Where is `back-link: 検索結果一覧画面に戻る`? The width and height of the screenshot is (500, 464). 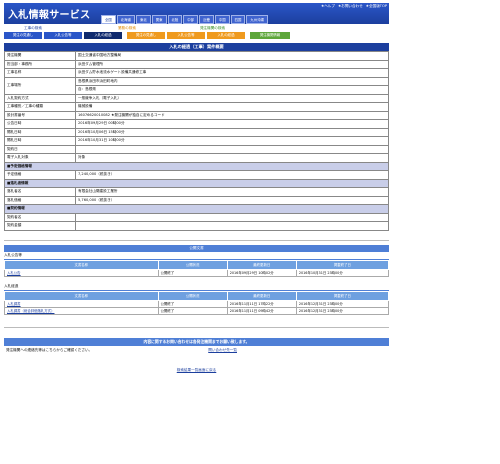
back-link: 検索結果一覧画面に戻る is located at coordinates (197, 370).